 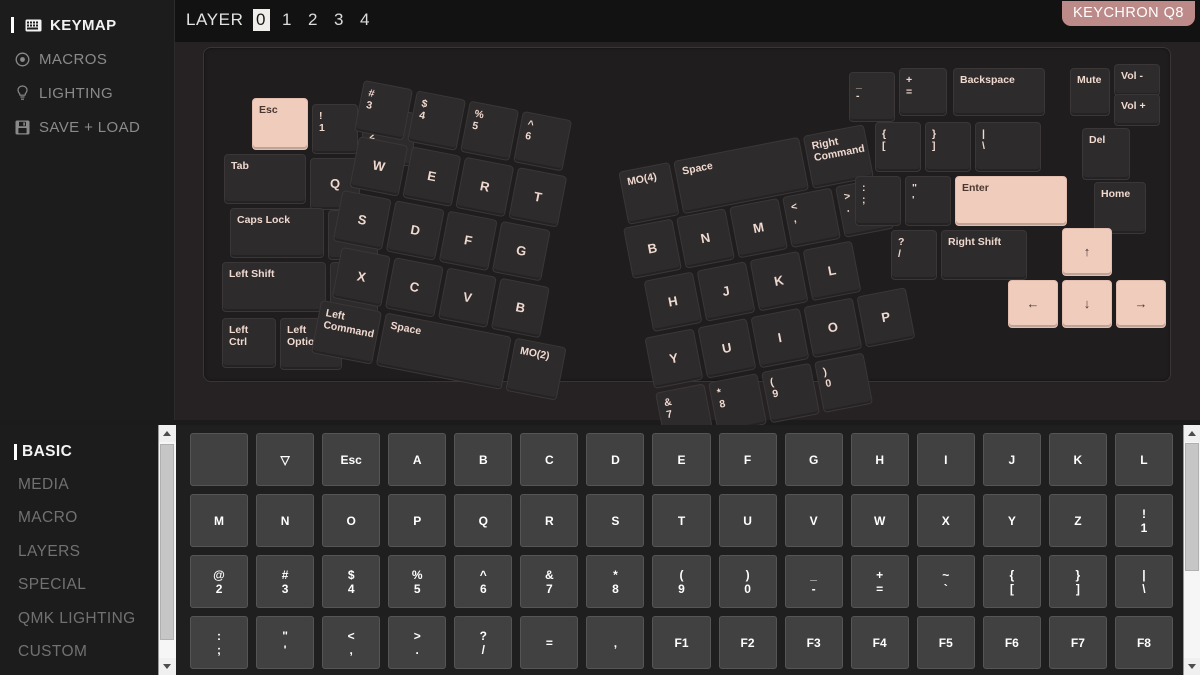 What do you see at coordinates (832, 271) in the screenshot?
I see `kb-key-l: L` at bounding box center [832, 271].